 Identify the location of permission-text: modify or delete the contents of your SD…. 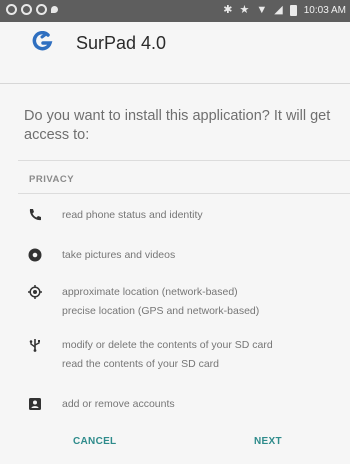
(167, 345).